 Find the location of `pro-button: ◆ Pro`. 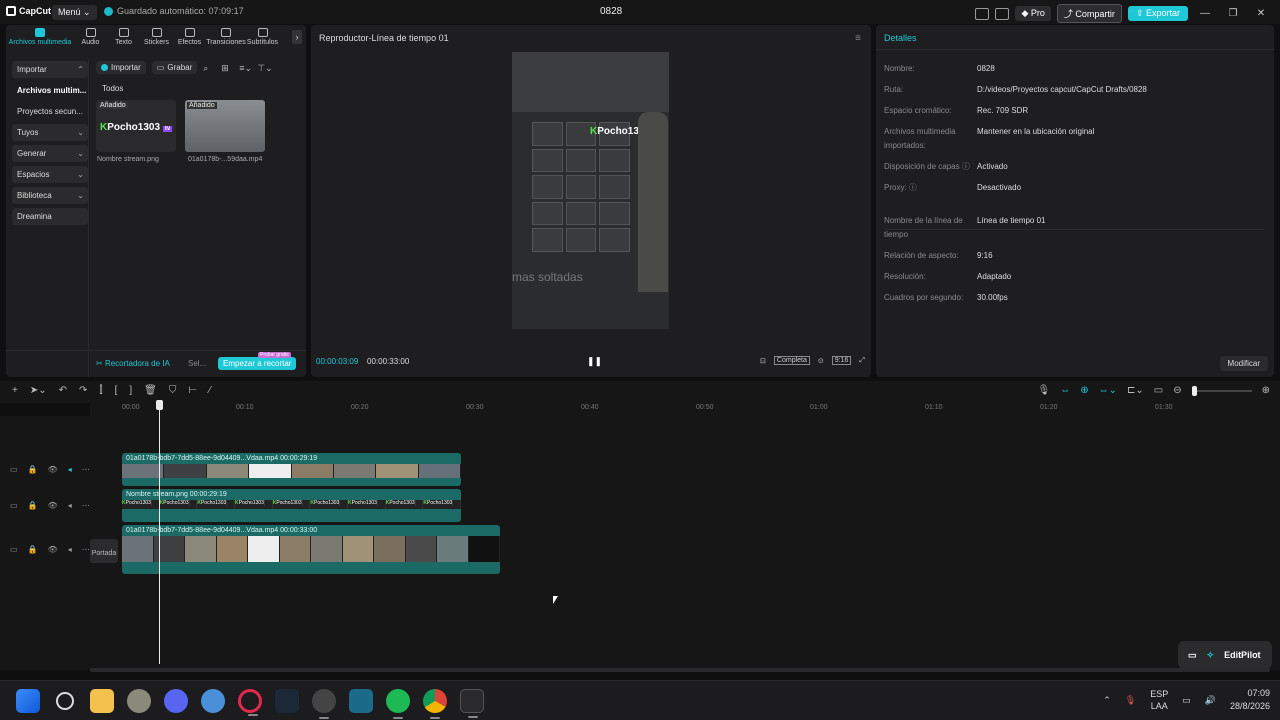

pro-button: ◆ Pro is located at coordinates (1033, 13).